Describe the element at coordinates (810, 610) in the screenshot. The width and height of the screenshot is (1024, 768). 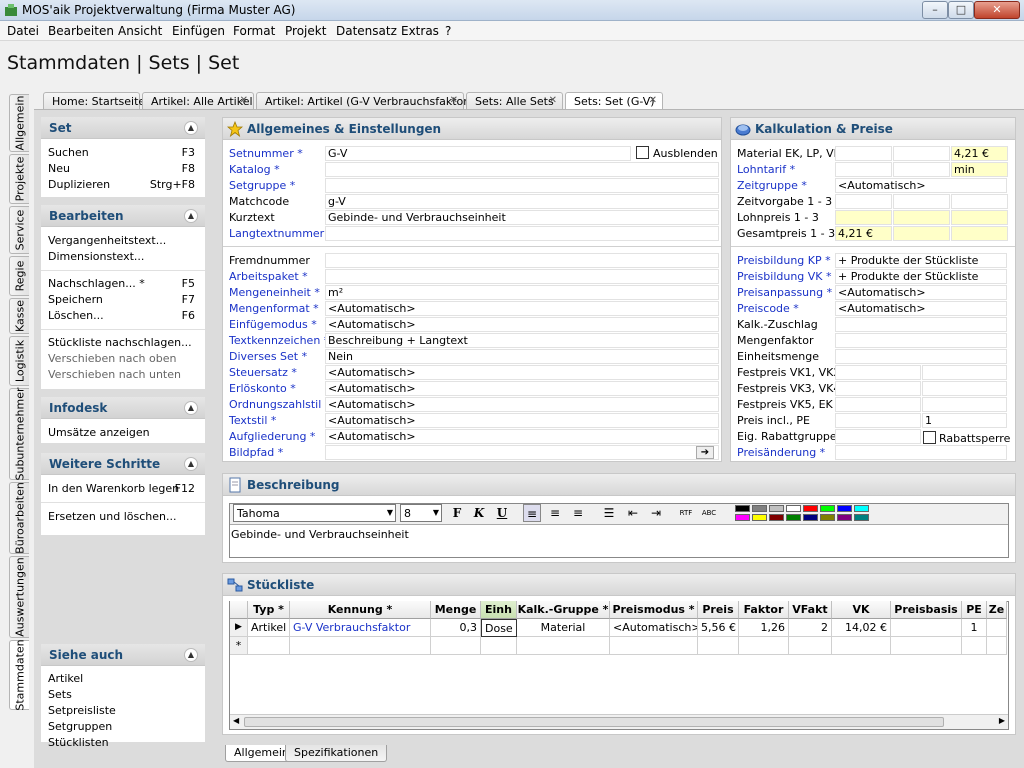
I see `grid-column-header: VFakt` at that location.